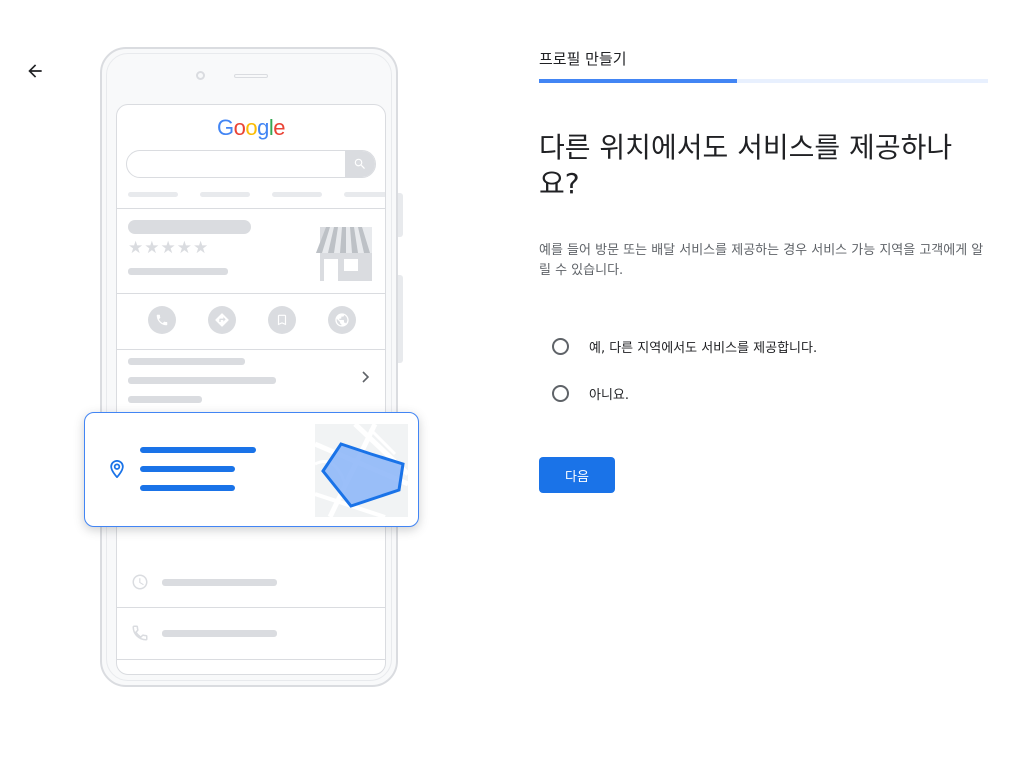 Image resolution: width=1017 pixels, height=764 pixels. I want to click on globe-icon, so click(342, 320).